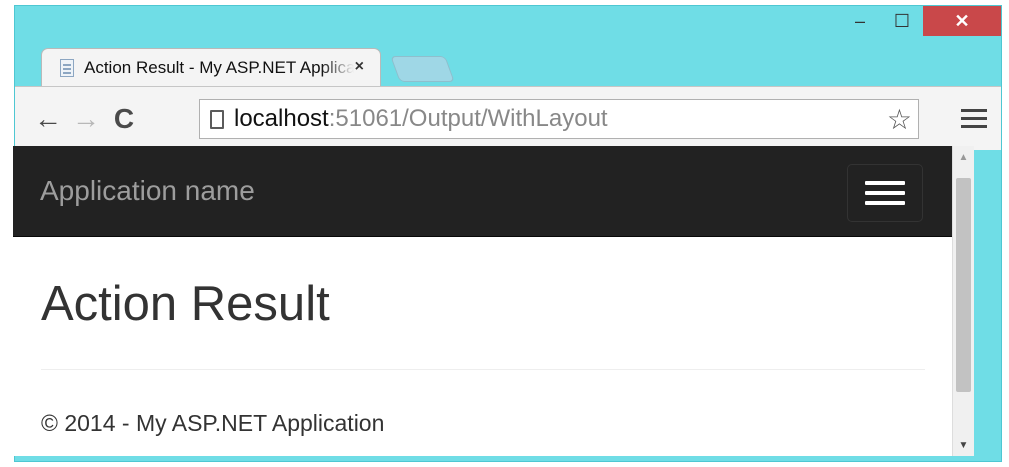 The width and height of the screenshot is (1009, 467). Describe the element at coordinates (281, 118) in the screenshot. I see `url-host: localhost` at that location.